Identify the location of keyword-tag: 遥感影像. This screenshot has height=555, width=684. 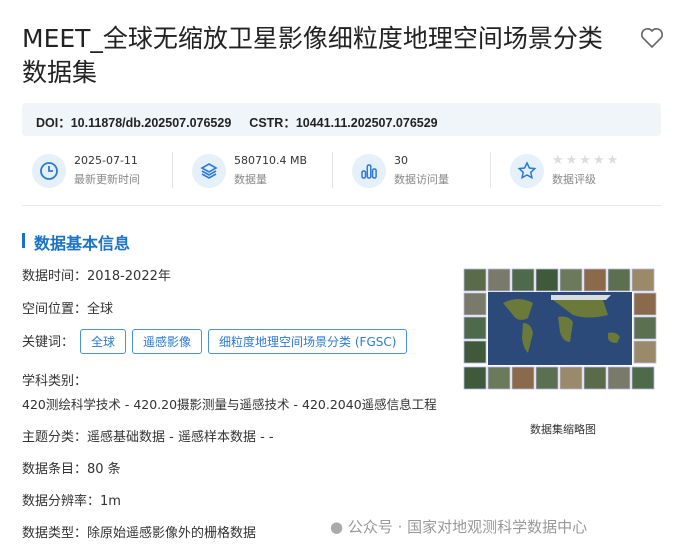
(167, 341).